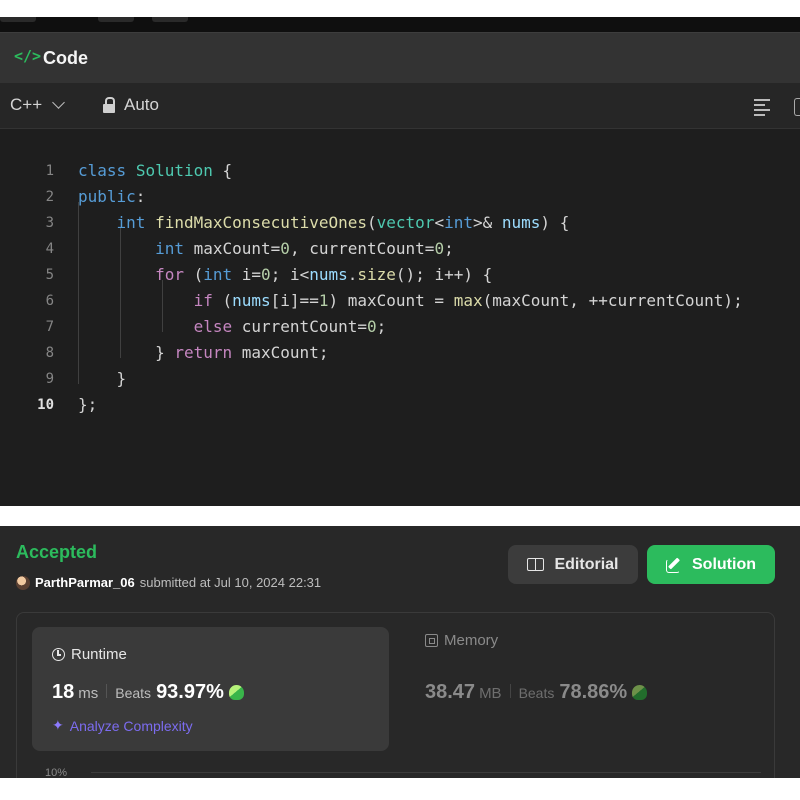 This screenshot has height=800, width=800. Describe the element at coordinates (536, 564) in the screenshot. I see `book-icon` at that location.